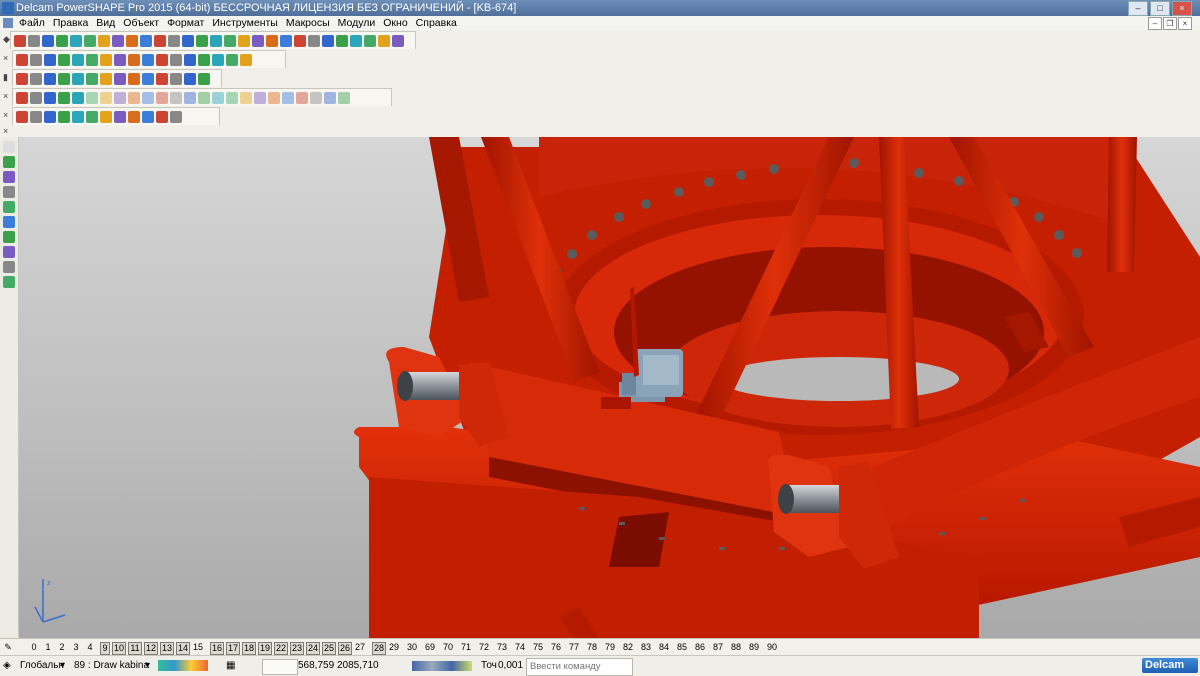  I want to click on level-16: 16, so click(217, 648).